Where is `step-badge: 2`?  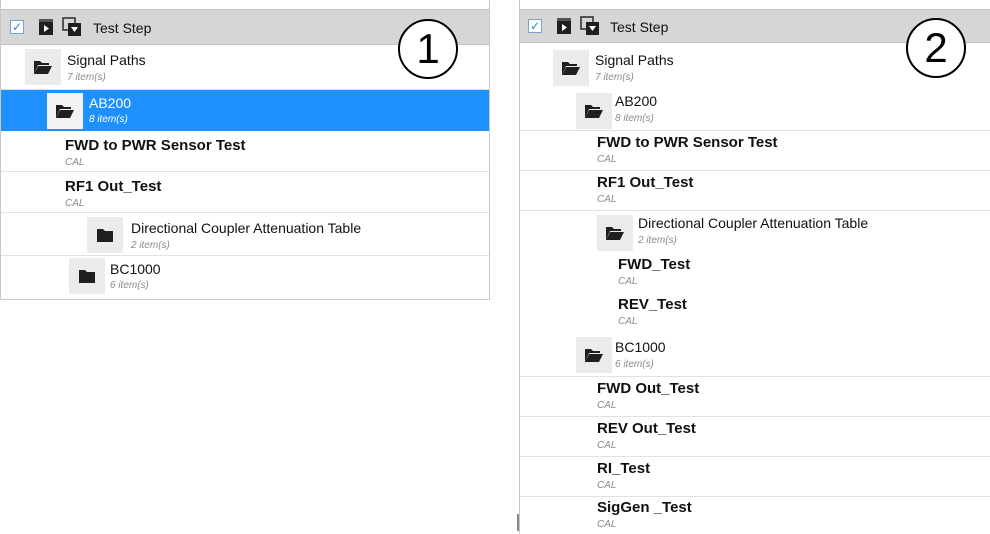 step-badge: 2 is located at coordinates (936, 48).